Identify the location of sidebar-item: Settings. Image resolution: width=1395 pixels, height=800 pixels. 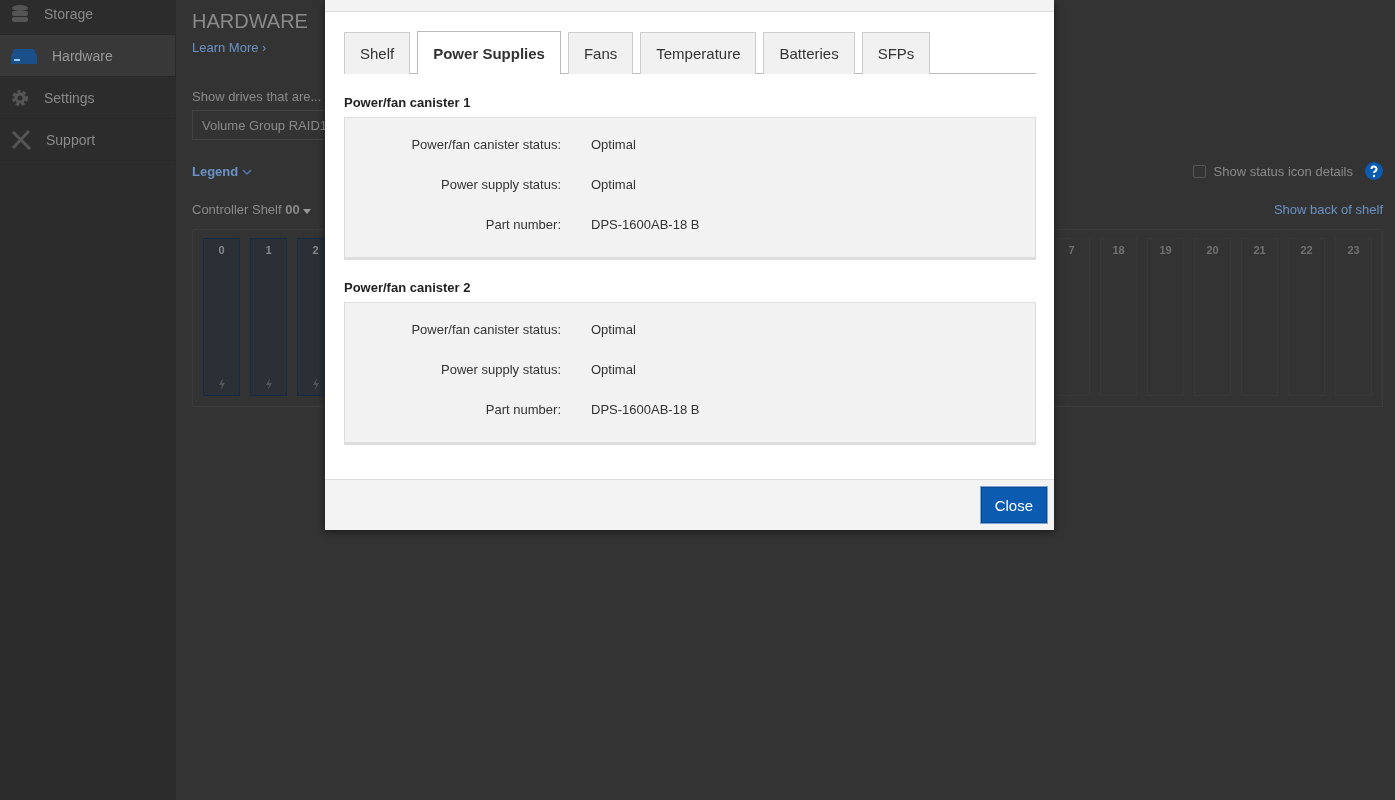
(87, 98).